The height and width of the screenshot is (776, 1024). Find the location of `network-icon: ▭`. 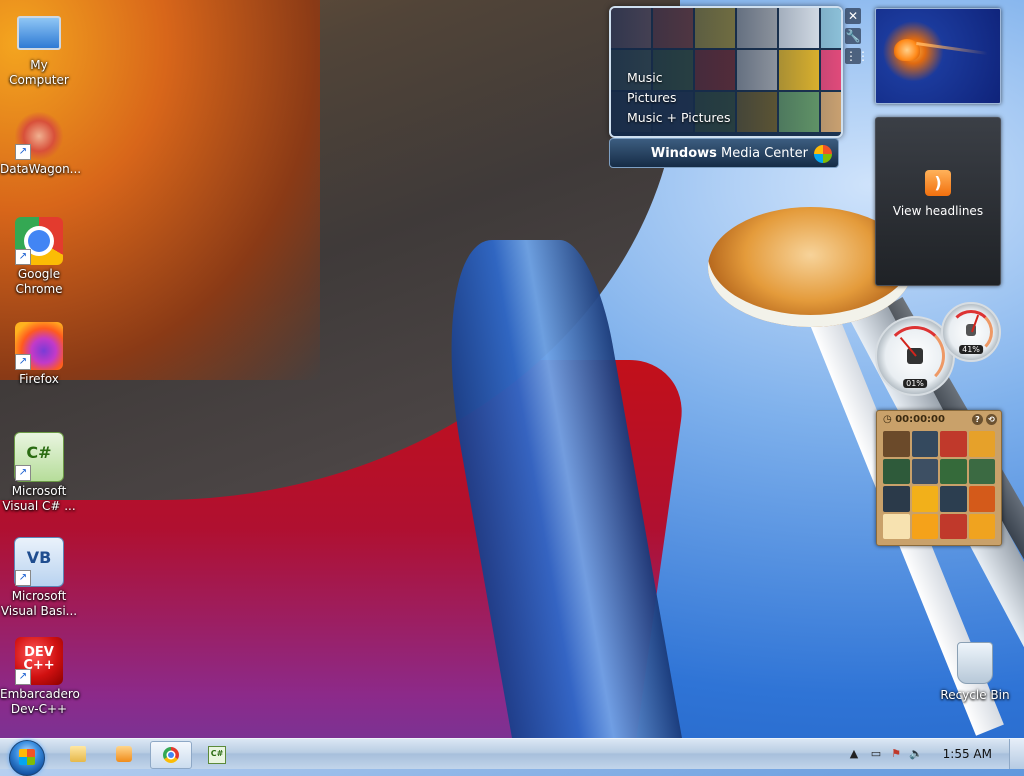

network-icon: ▭ is located at coordinates (876, 754).